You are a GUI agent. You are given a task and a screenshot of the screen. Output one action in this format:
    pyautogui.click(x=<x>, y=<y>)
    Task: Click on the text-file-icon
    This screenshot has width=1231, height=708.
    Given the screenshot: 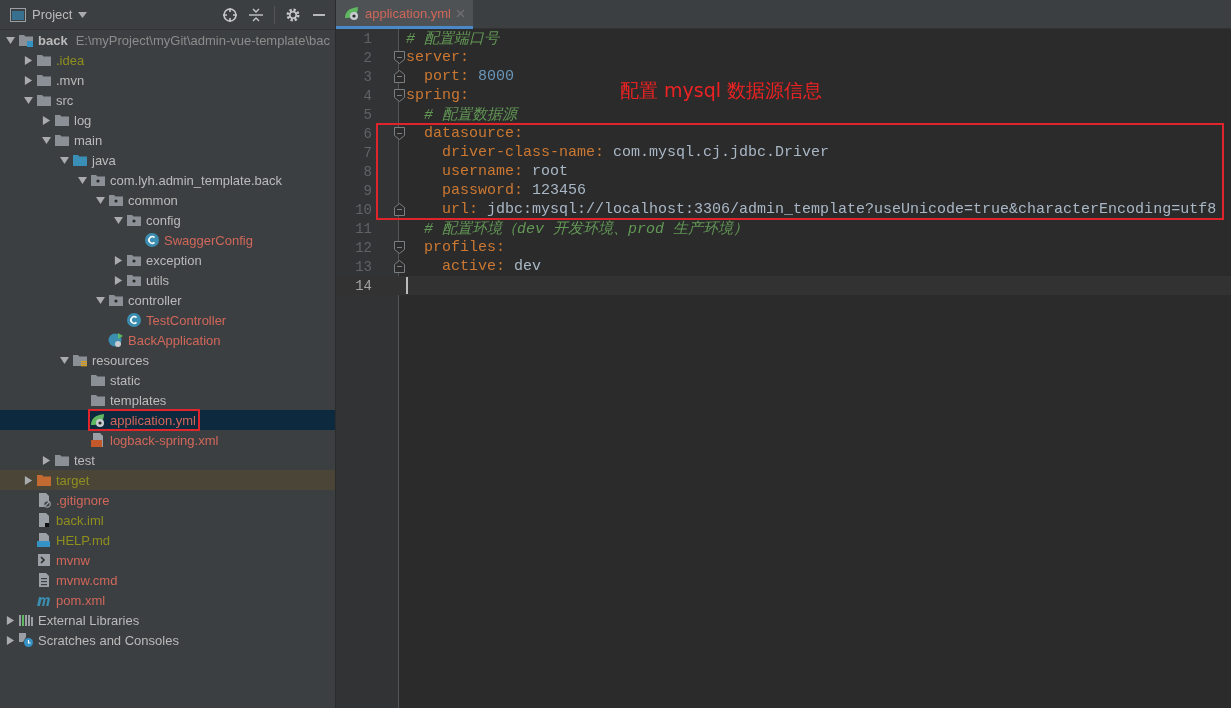 What is the action you would take?
    pyautogui.click(x=44, y=580)
    